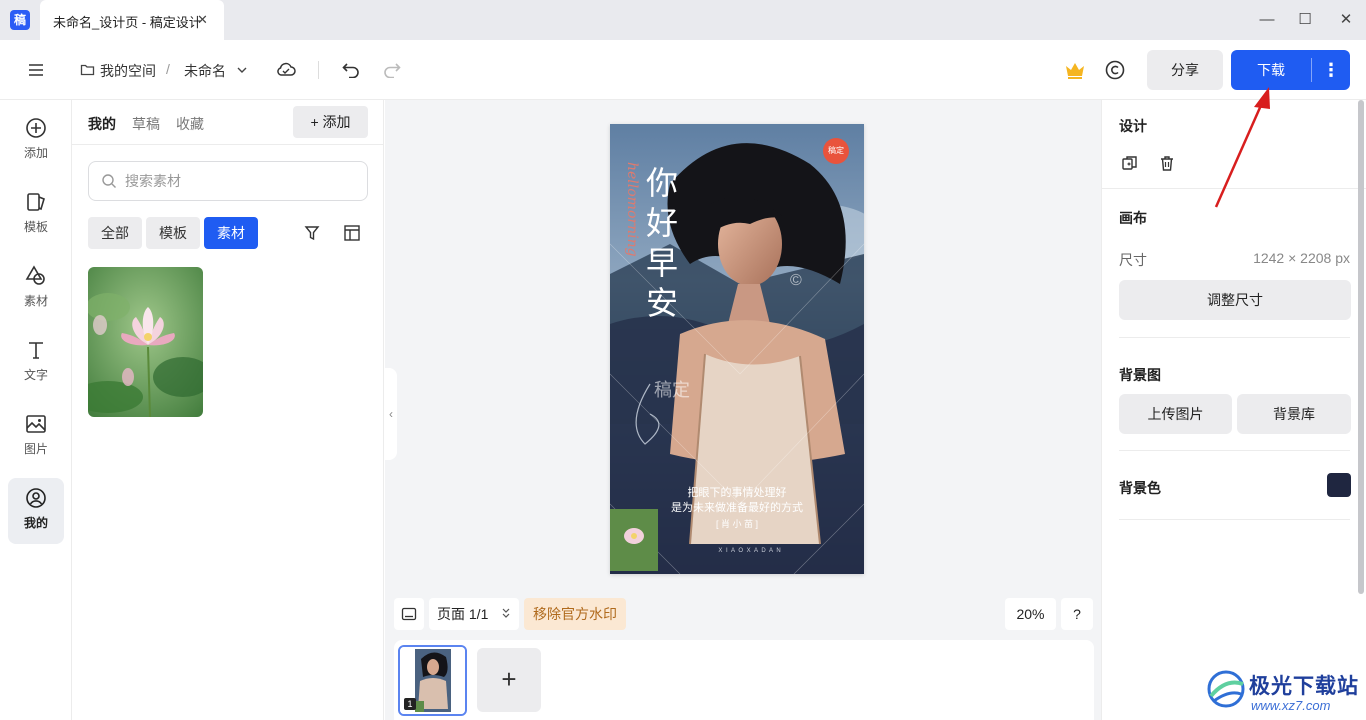 The height and width of the screenshot is (720, 1366). What do you see at coordinates (36, 289) in the screenshot?
I see `rail-item-material: 素材` at bounding box center [36, 289].